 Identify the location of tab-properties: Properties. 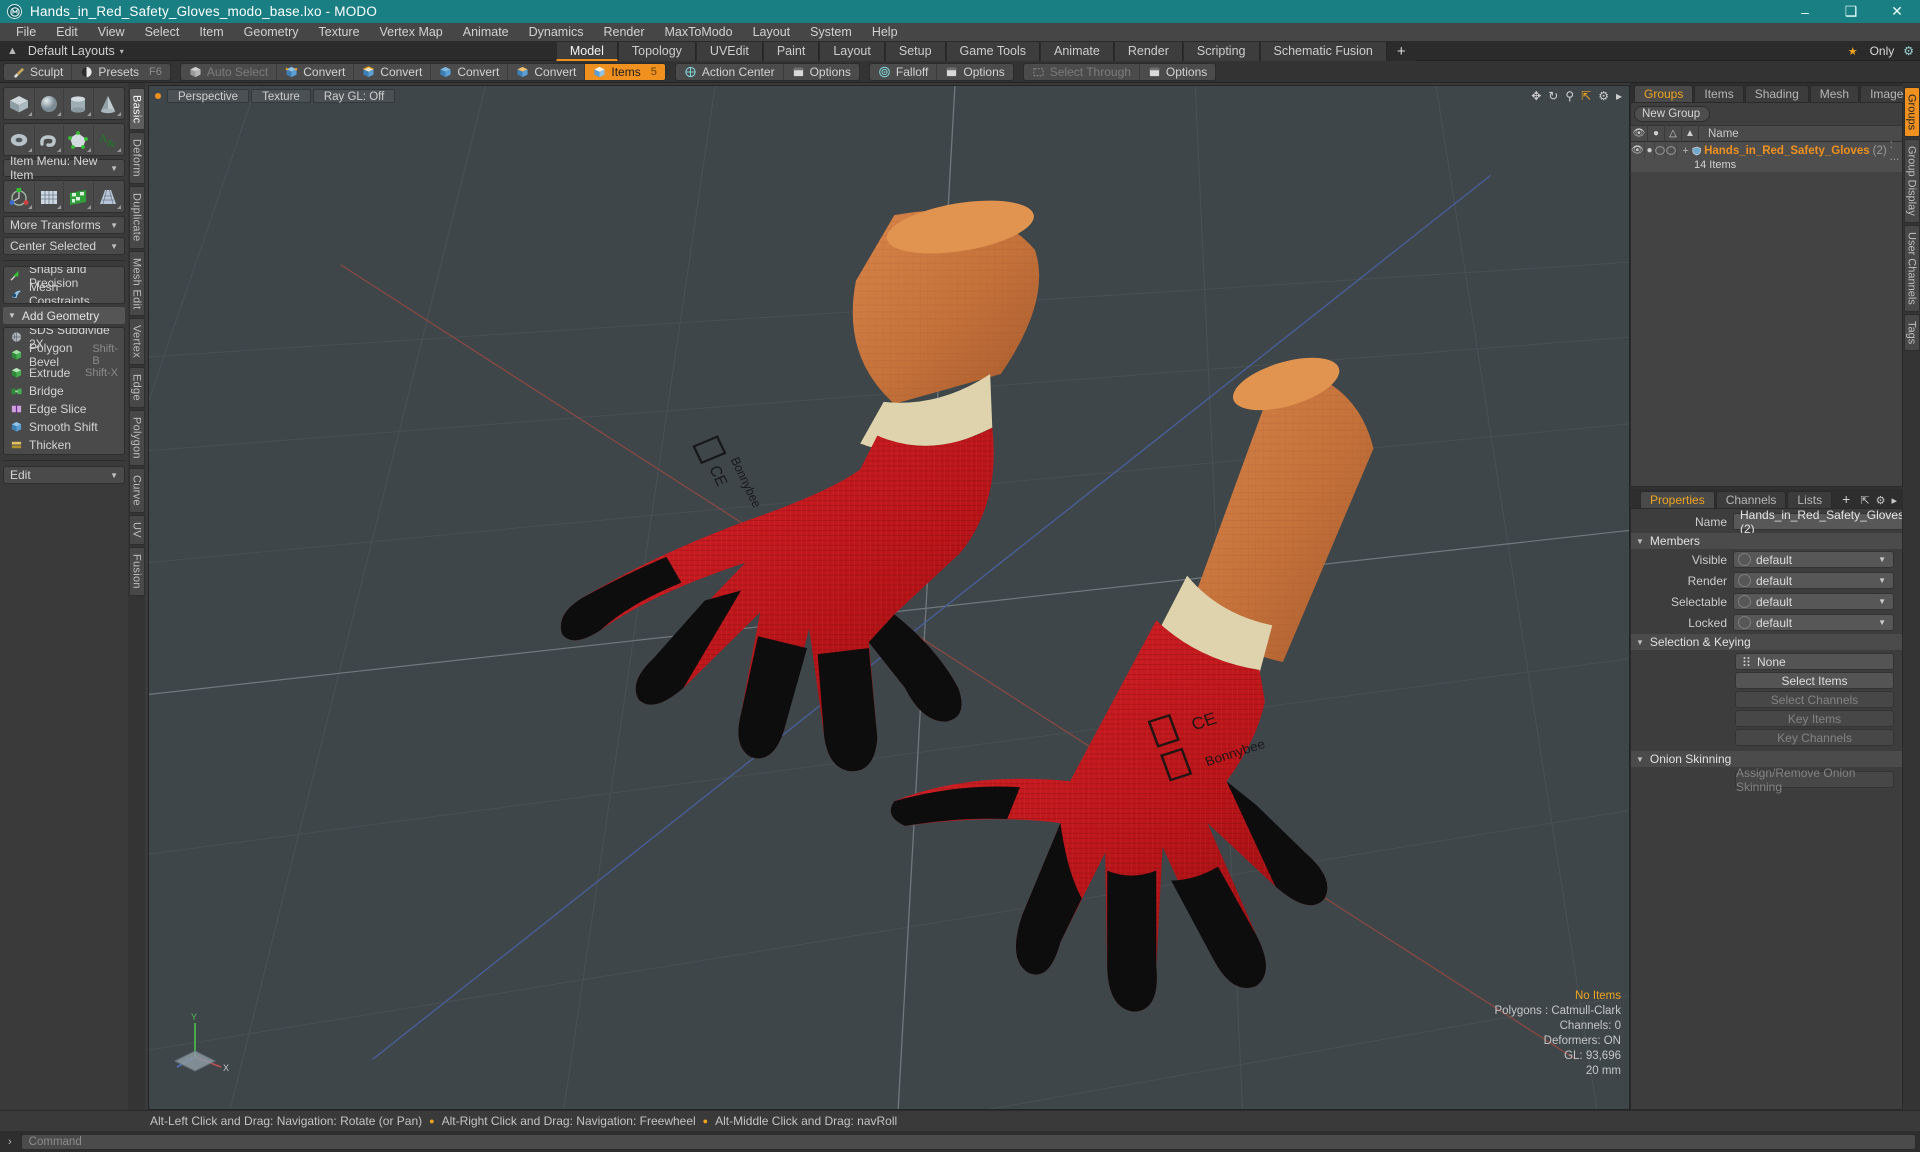
(1677, 499).